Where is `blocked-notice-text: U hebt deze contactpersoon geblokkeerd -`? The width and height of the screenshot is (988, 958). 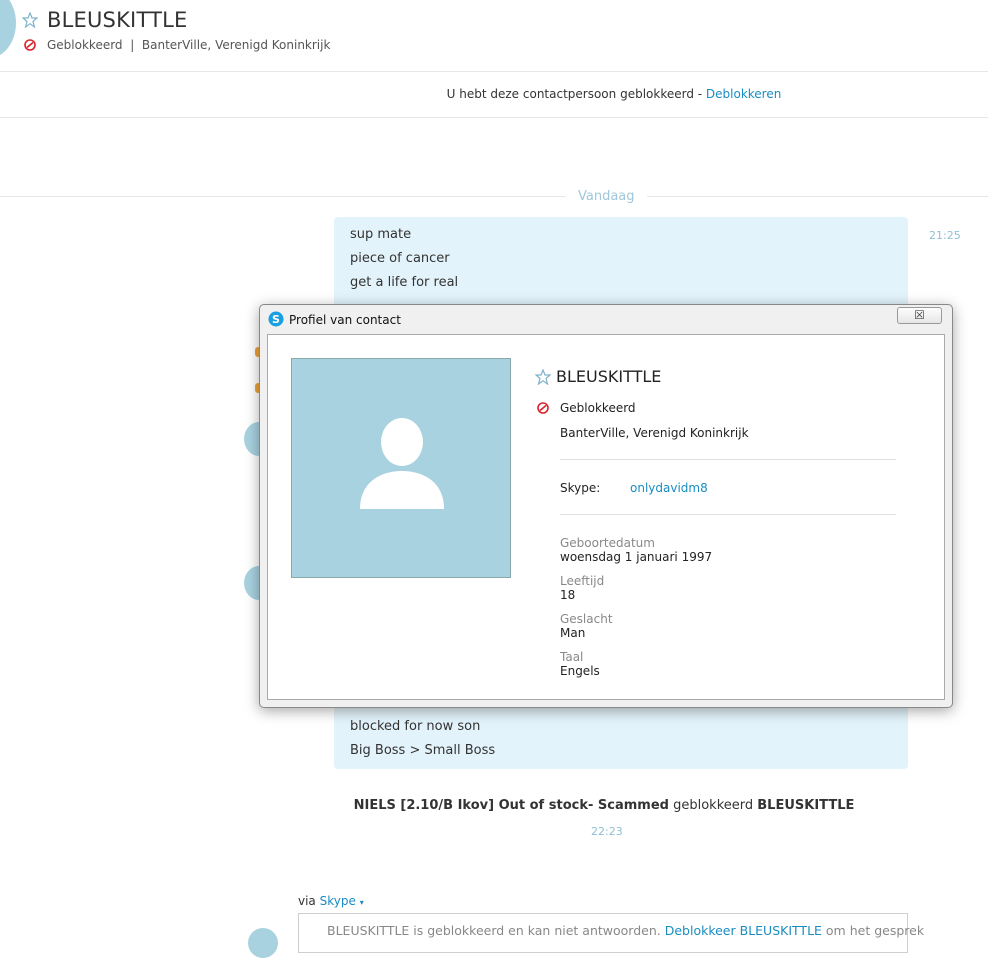 blocked-notice-text: U hebt deze contactpersoon geblokkeerd - is located at coordinates (576, 94).